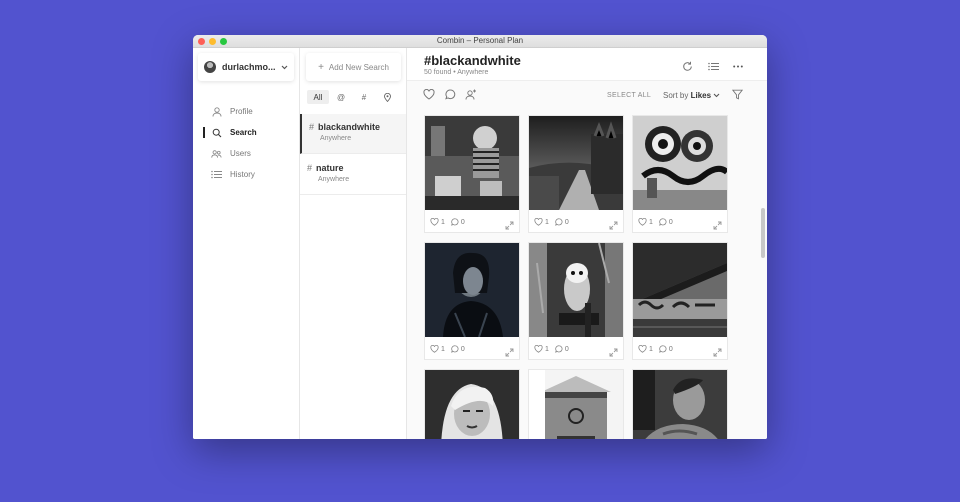 The width and height of the screenshot is (960, 502). I want to click on title-bar: Combin – Personal Plan, so click(480, 41).